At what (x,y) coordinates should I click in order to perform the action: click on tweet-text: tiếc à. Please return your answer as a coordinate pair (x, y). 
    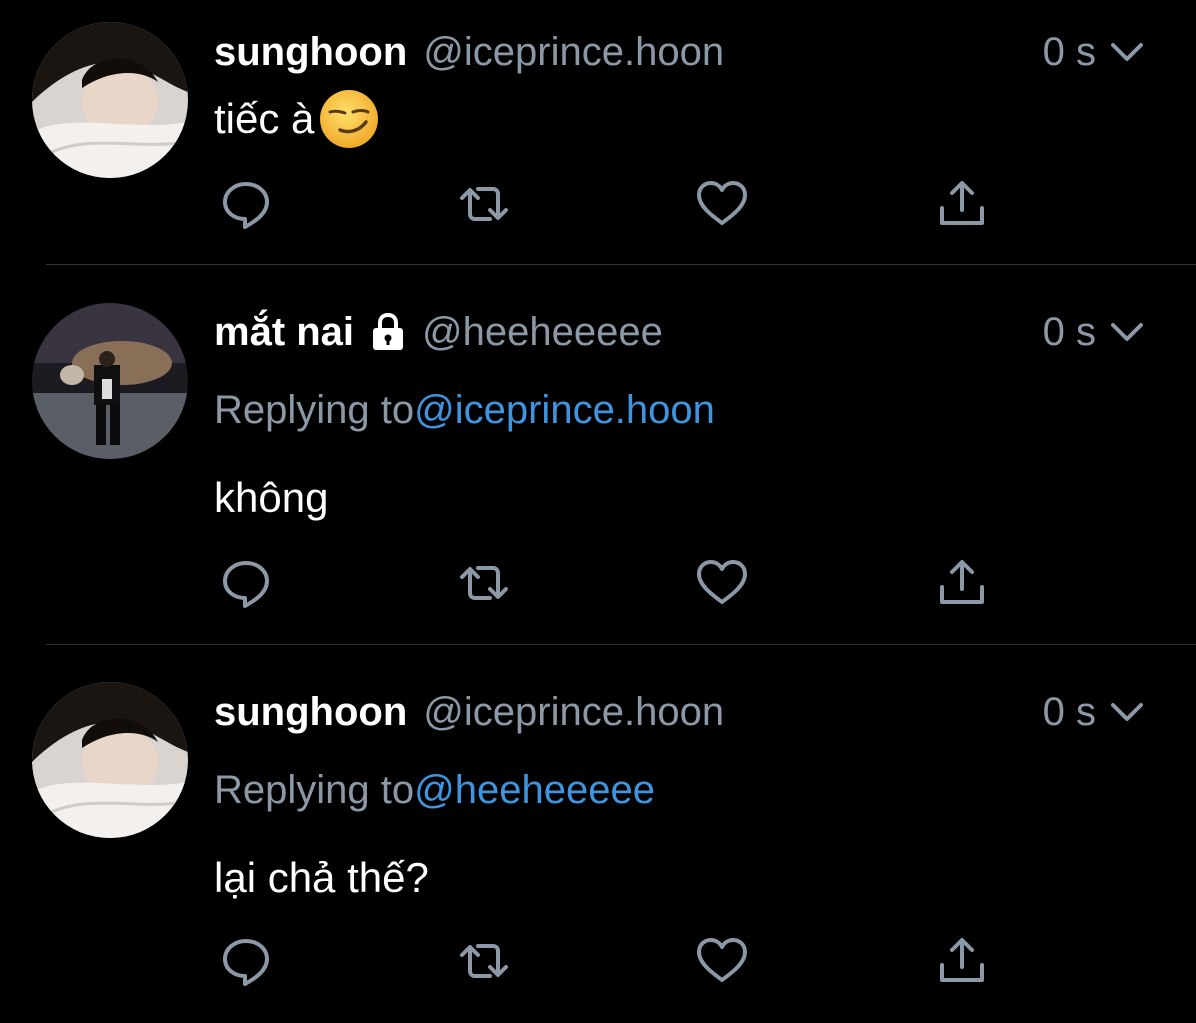
    Looking at the image, I should click on (264, 118).